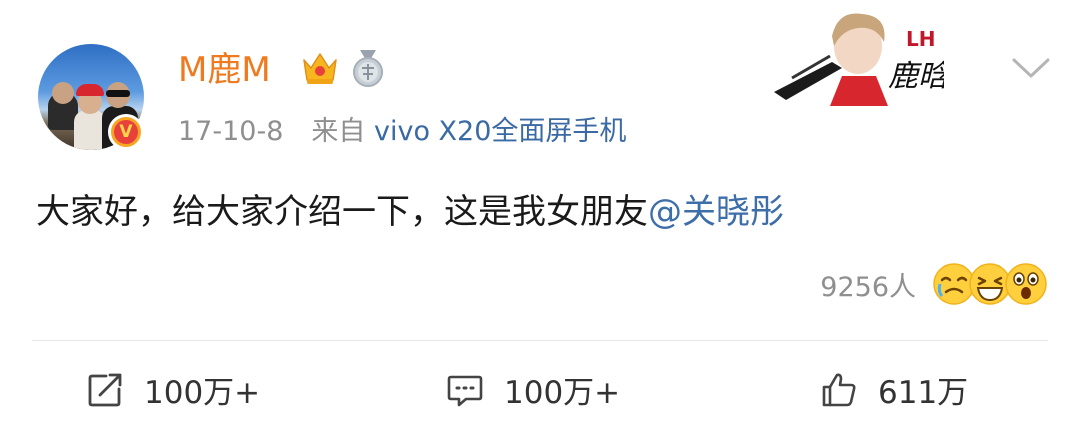 The width and height of the screenshot is (1080, 438). What do you see at coordinates (500, 131) in the screenshot?
I see `source-device-link: vivo X20全面屏手机` at bounding box center [500, 131].